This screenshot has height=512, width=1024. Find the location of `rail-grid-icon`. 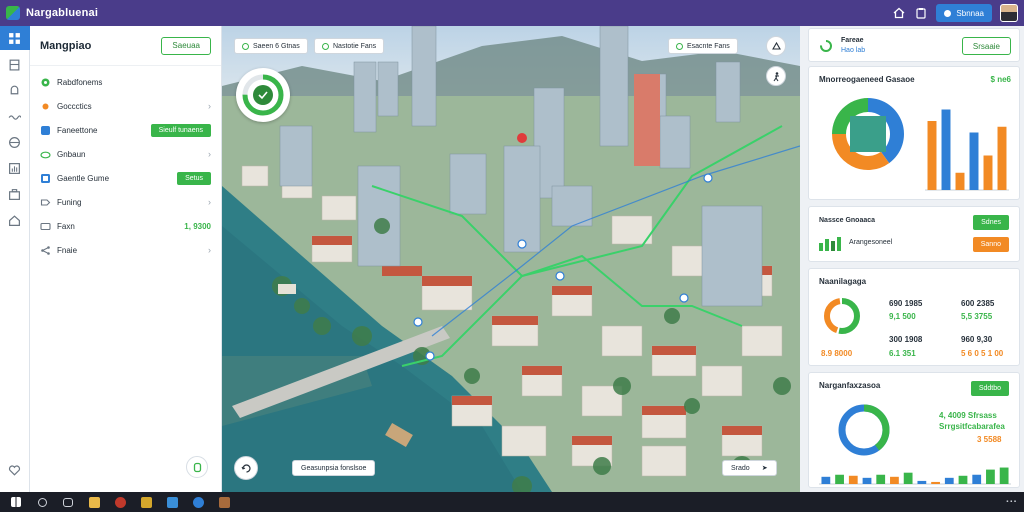

rail-grid-icon is located at coordinates (15, 38).